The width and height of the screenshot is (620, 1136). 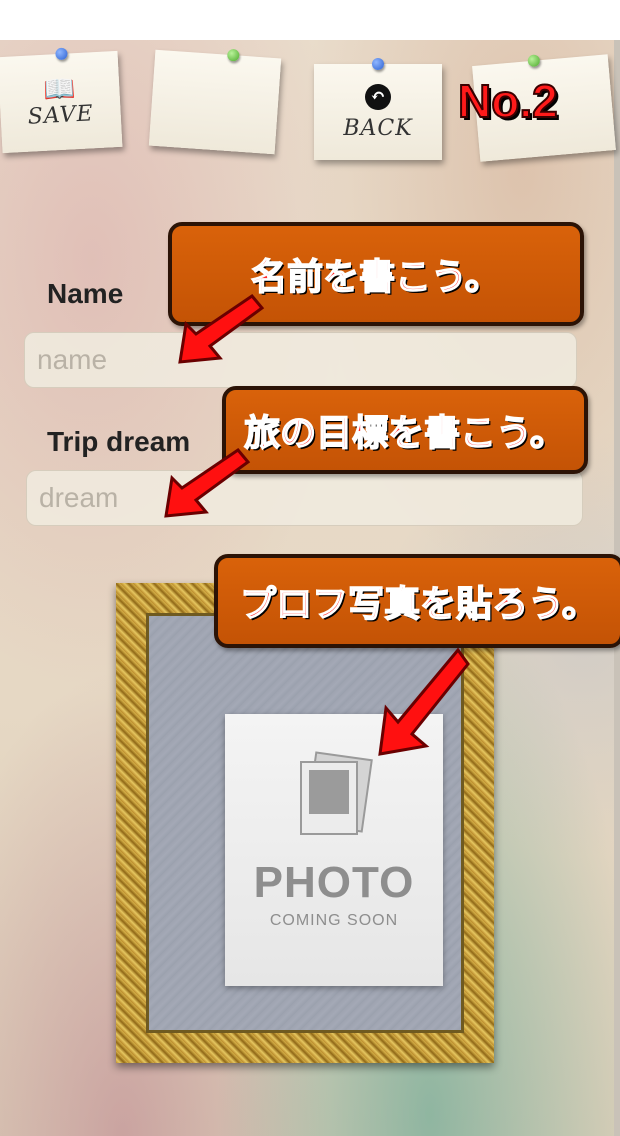 I want to click on dream-hint-text: 旅の目標を書こう。, so click(x=404, y=433).